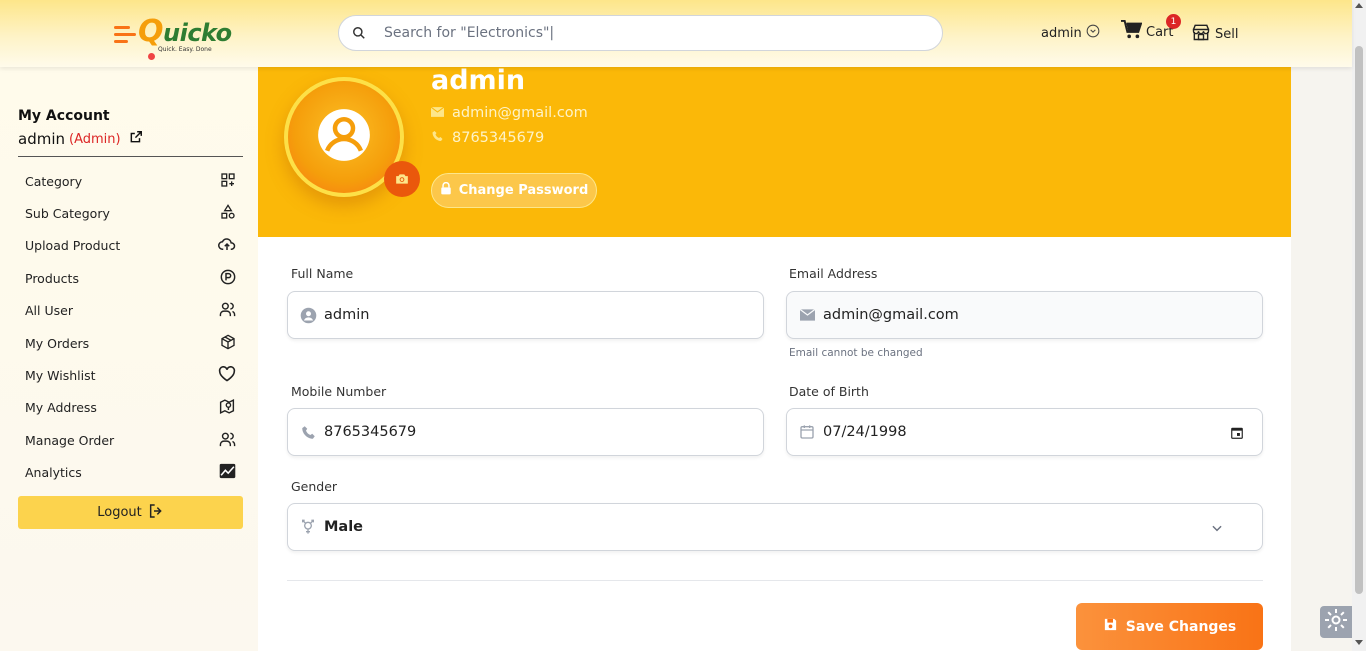 The height and width of the screenshot is (651, 1366). Describe the element at coordinates (130, 343) in the screenshot. I see `sidebar-item-my-orders: My Orders` at that location.